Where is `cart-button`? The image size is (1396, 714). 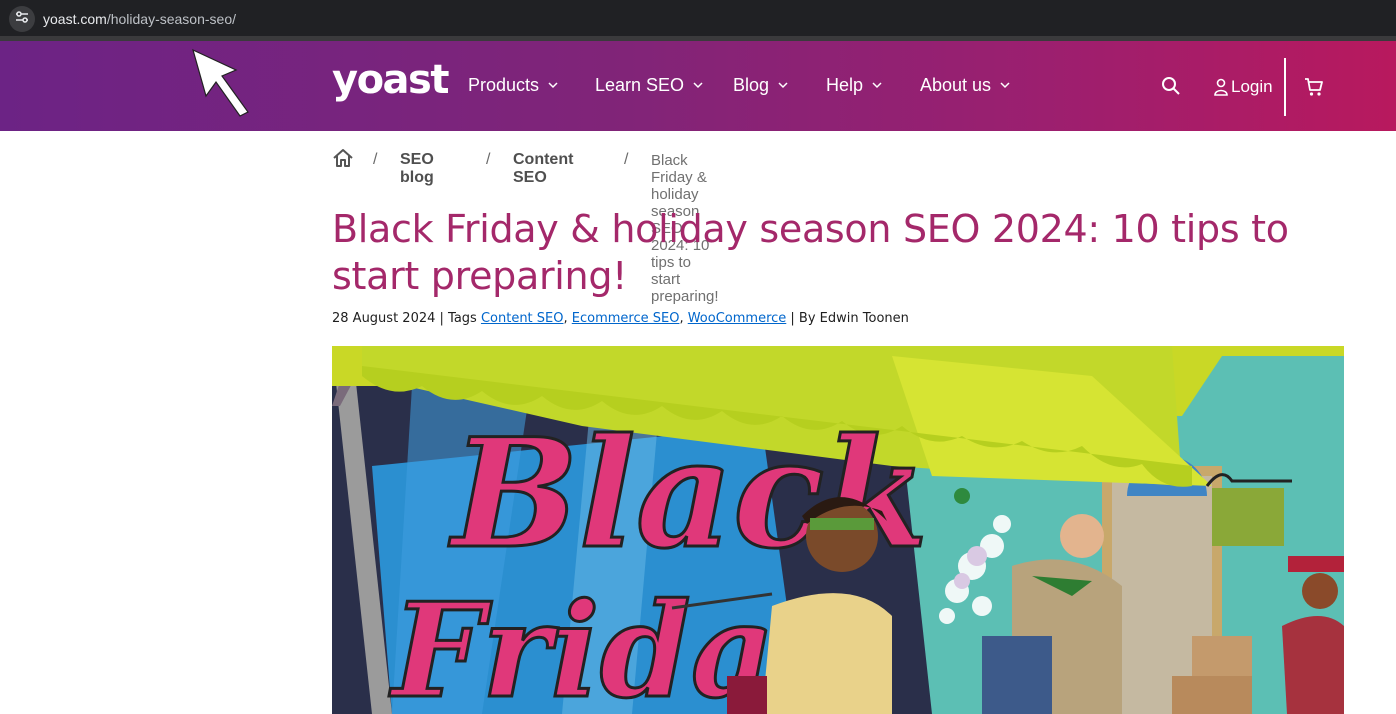
cart-button is located at coordinates (1314, 89).